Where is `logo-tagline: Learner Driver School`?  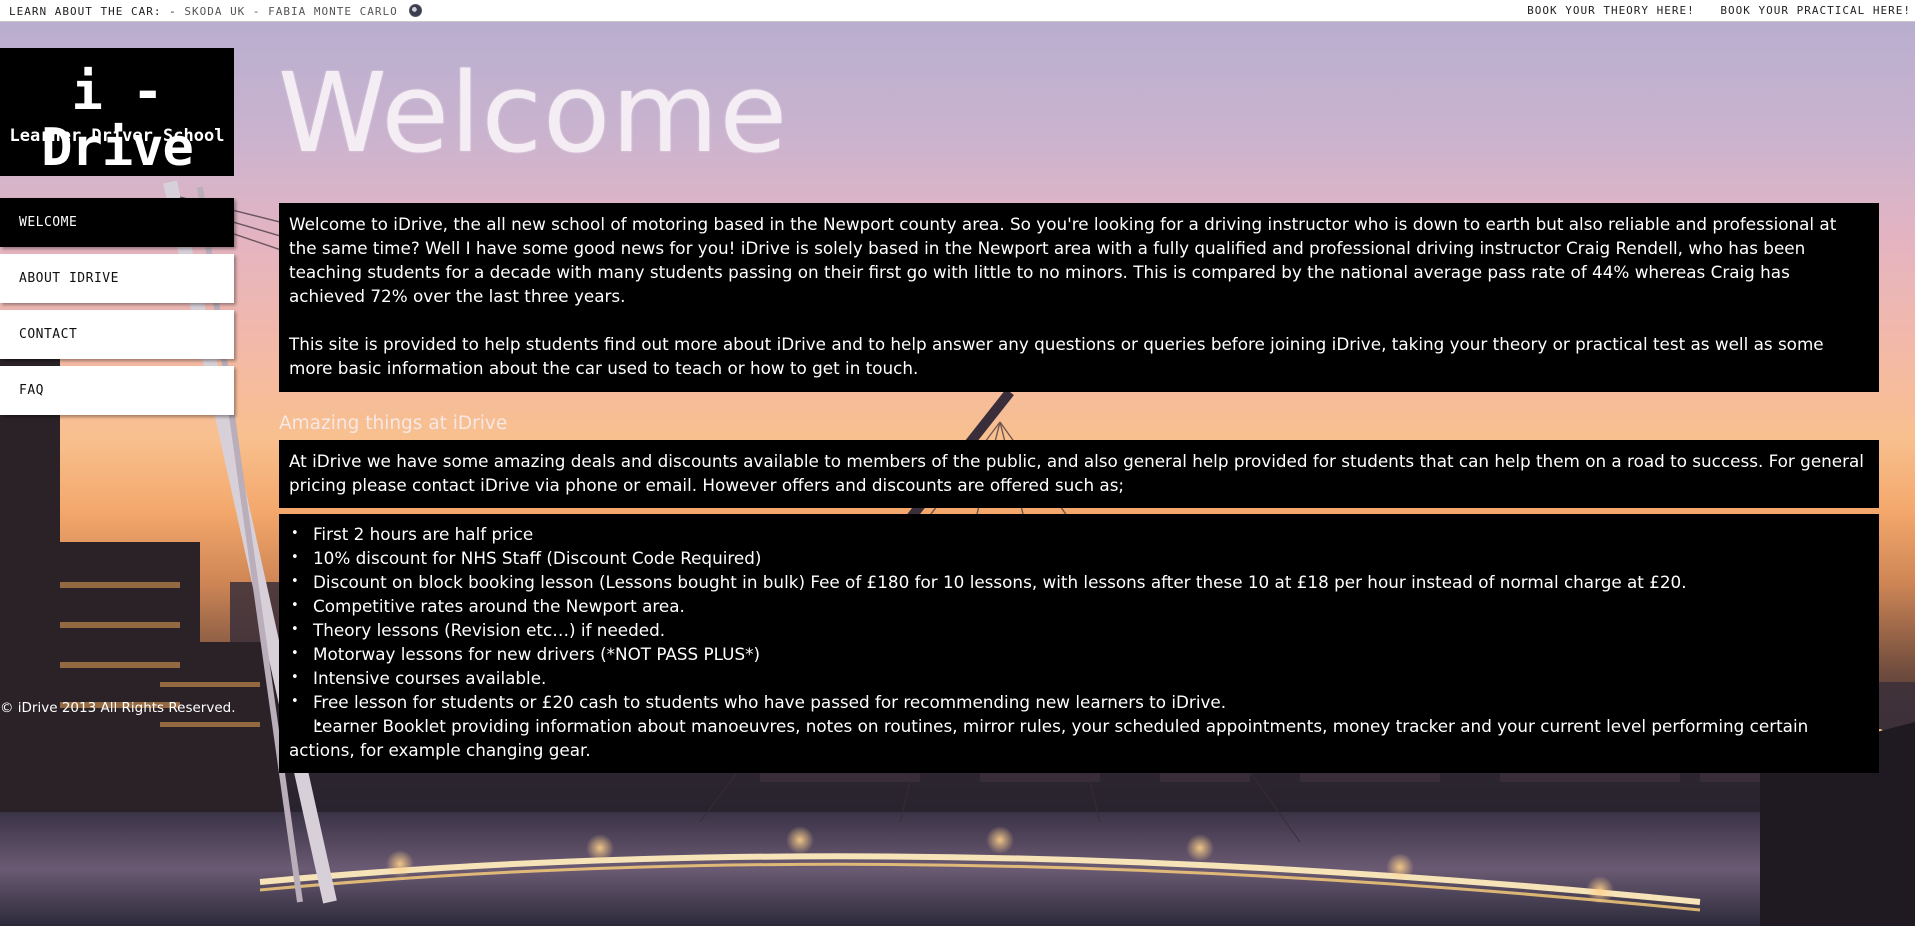 logo-tagline: Learner Driver School is located at coordinates (117, 136).